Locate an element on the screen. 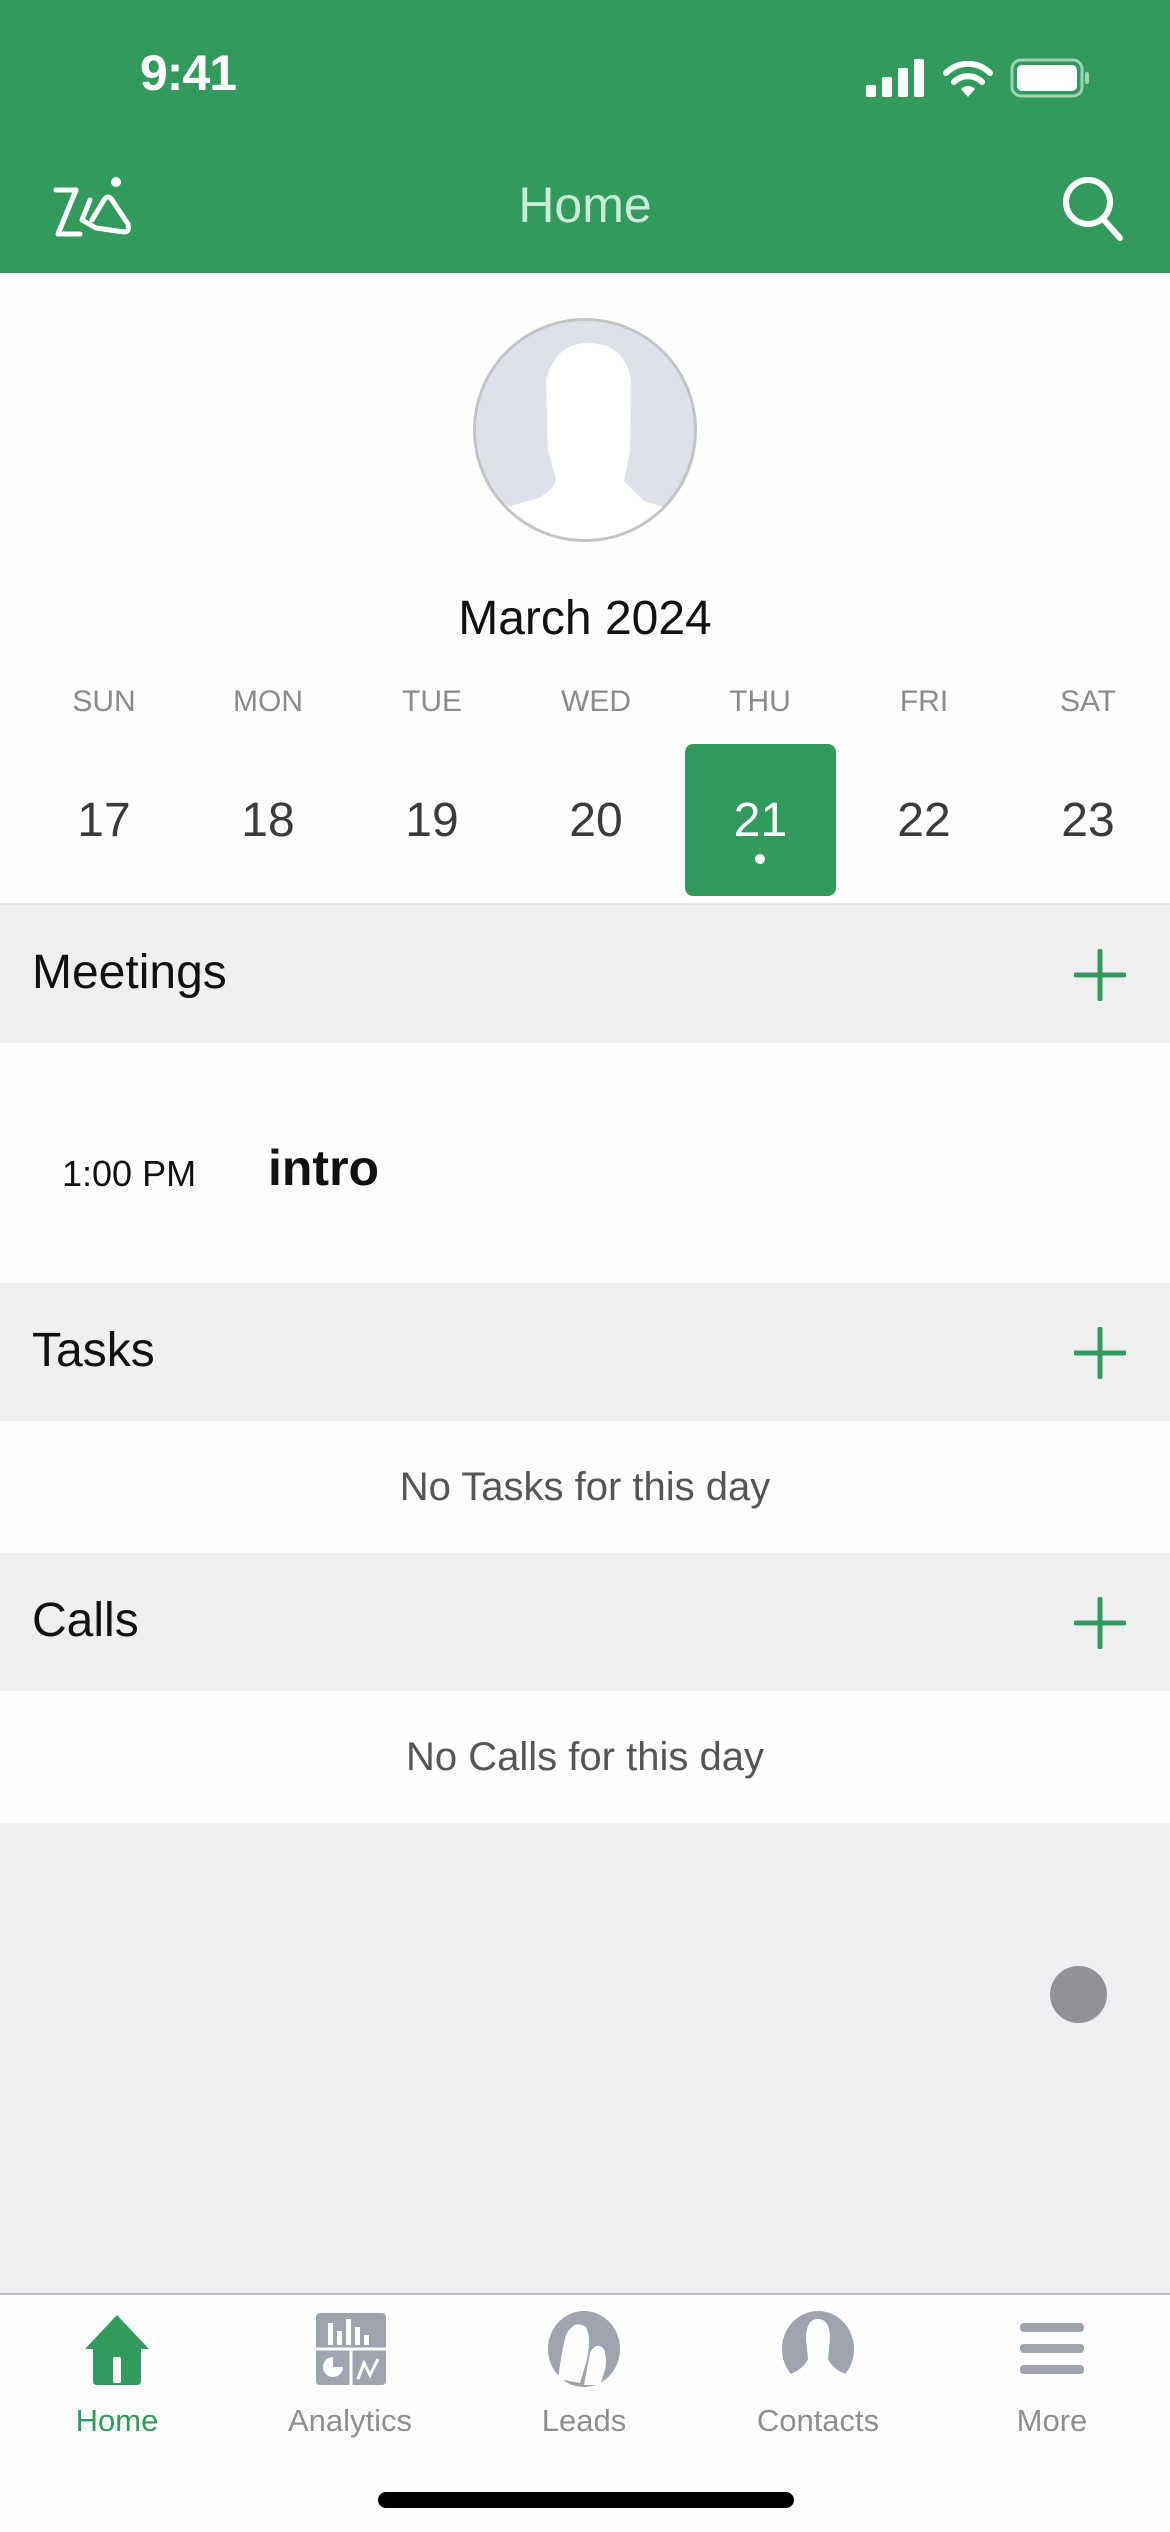 Image resolution: width=1170 pixels, height=2532 pixels. date-cell: 20 is located at coordinates (596, 820).